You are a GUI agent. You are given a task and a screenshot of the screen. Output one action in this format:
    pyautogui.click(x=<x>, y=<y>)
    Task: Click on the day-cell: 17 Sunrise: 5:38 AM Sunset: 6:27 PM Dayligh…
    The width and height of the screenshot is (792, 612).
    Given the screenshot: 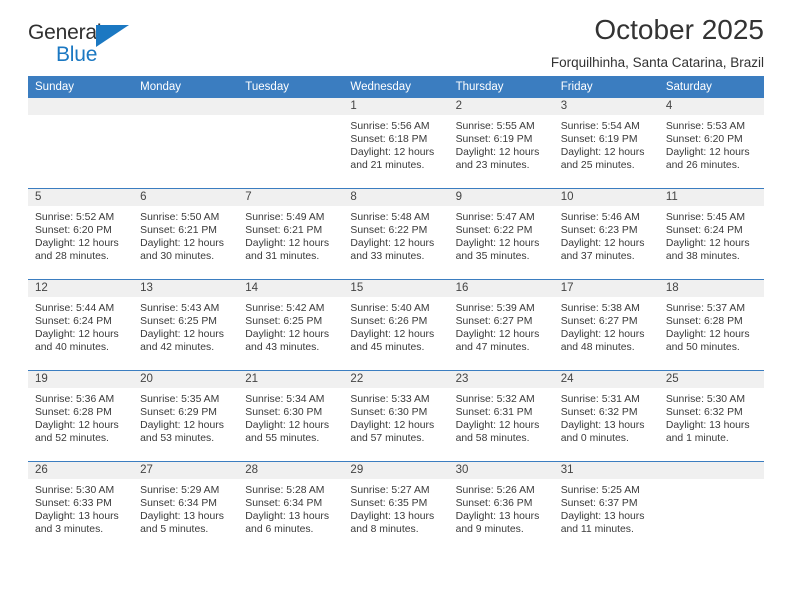 What is the action you would take?
    pyautogui.click(x=606, y=325)
    